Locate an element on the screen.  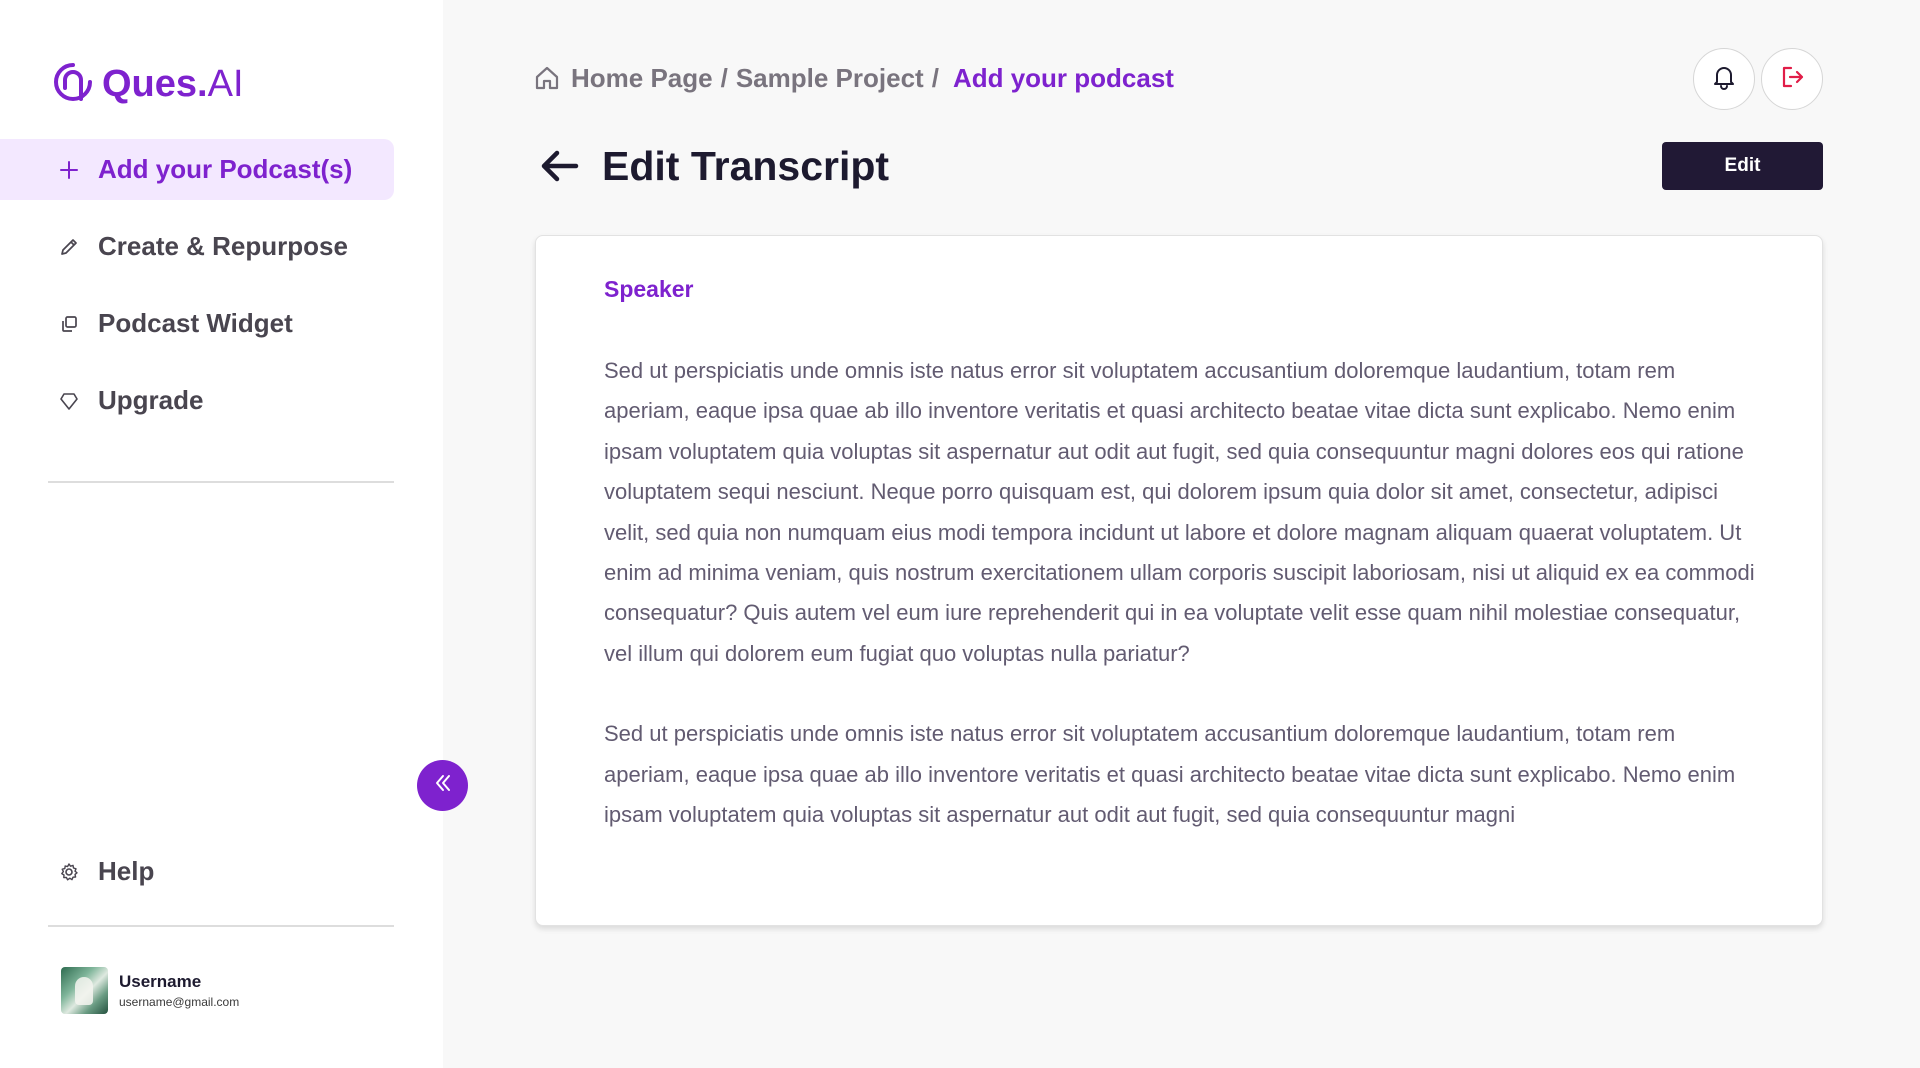
brand-logo: Ques.AI is located at coordinates (148, 84).